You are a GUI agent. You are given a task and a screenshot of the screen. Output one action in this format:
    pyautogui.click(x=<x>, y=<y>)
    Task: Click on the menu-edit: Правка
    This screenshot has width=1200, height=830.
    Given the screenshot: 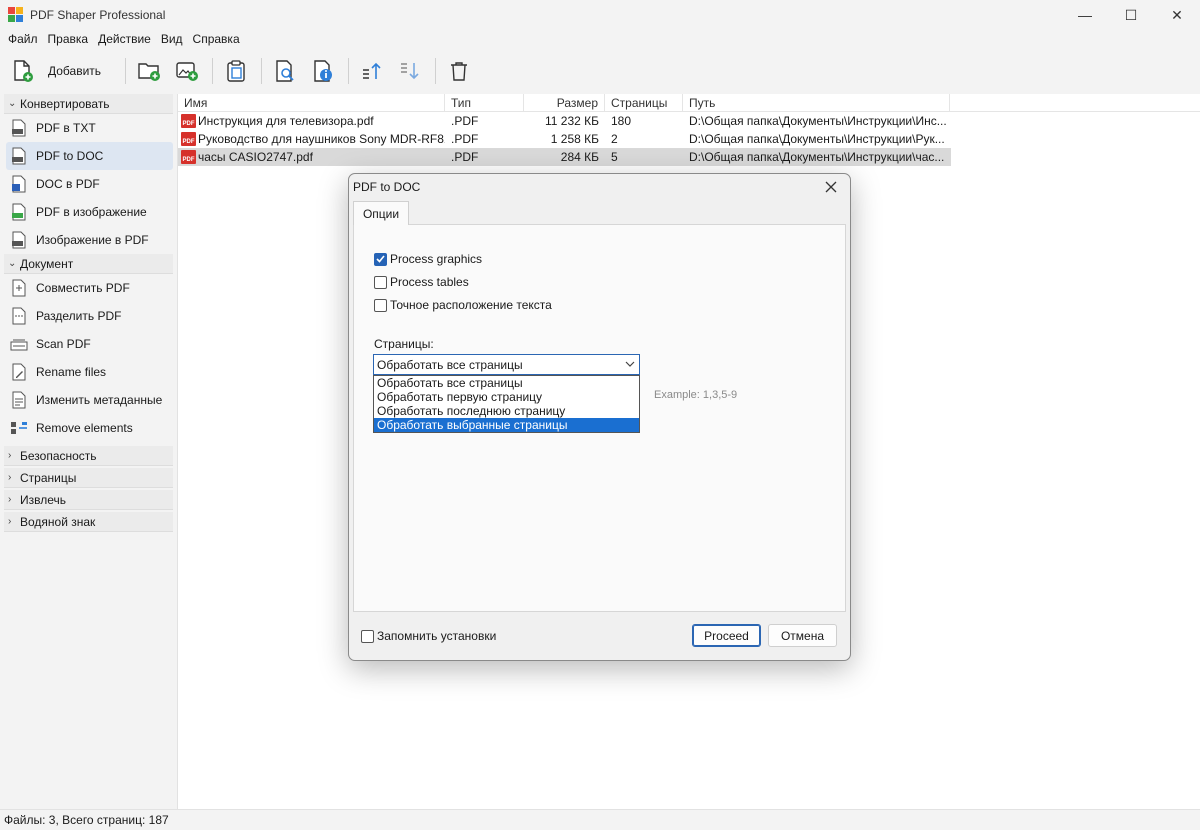 What is the action you would take?
    pyautogui.click(x=70, y=39)
    